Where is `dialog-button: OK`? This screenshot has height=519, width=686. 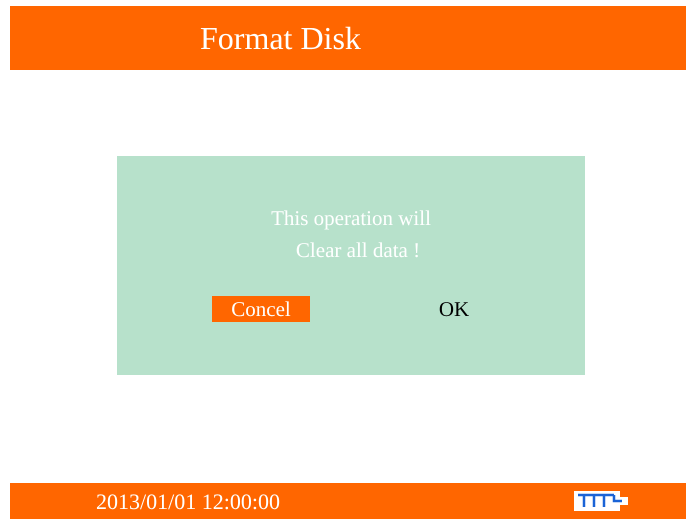 dialog-button: OK is located at coordinates (454, 309).